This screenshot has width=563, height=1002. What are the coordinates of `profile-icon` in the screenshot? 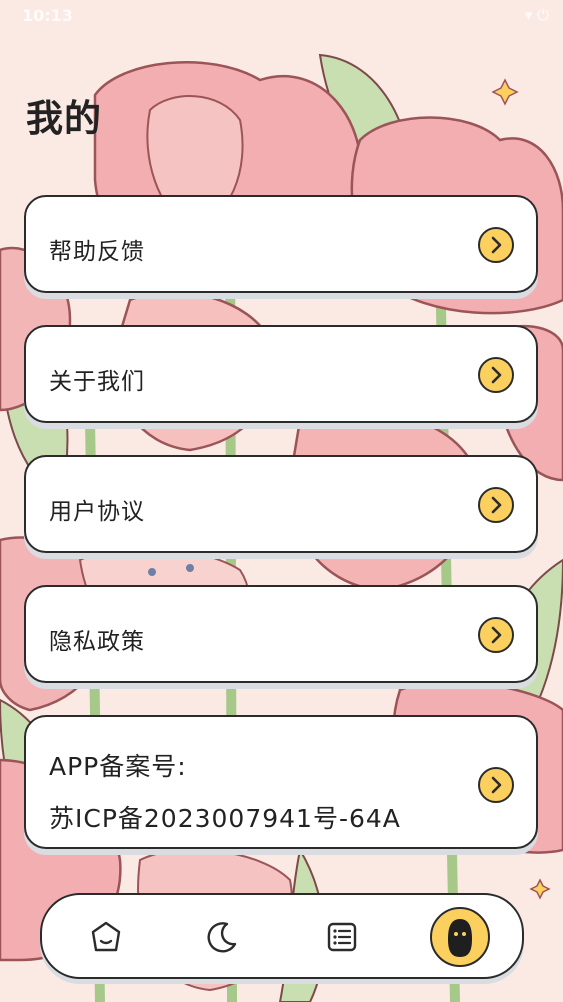 It's located at (460, 937).